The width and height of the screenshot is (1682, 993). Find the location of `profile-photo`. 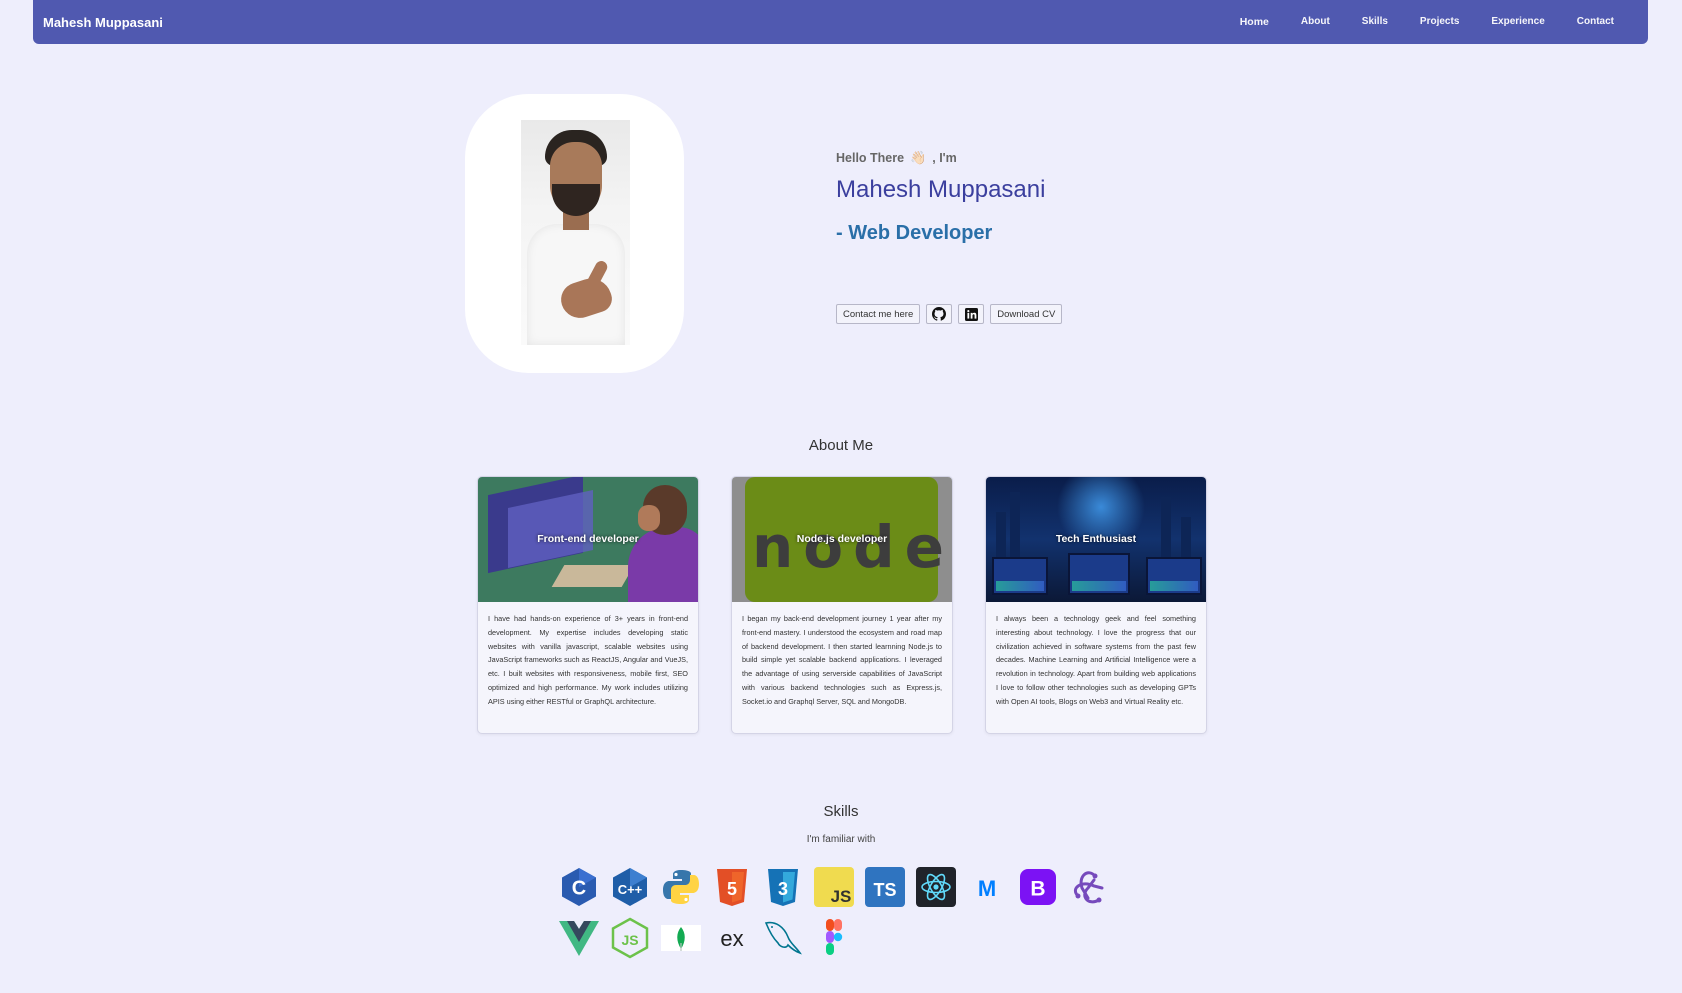

profile-photo is located at coordinates (575, 232).